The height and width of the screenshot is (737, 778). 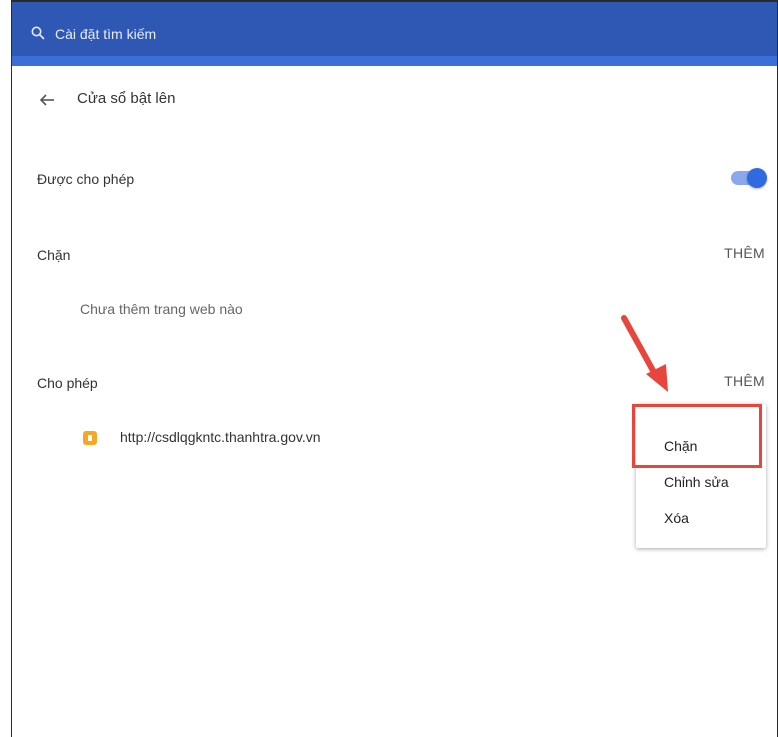 I want to click on arrow-left-icon, so click(x=47, y=100).